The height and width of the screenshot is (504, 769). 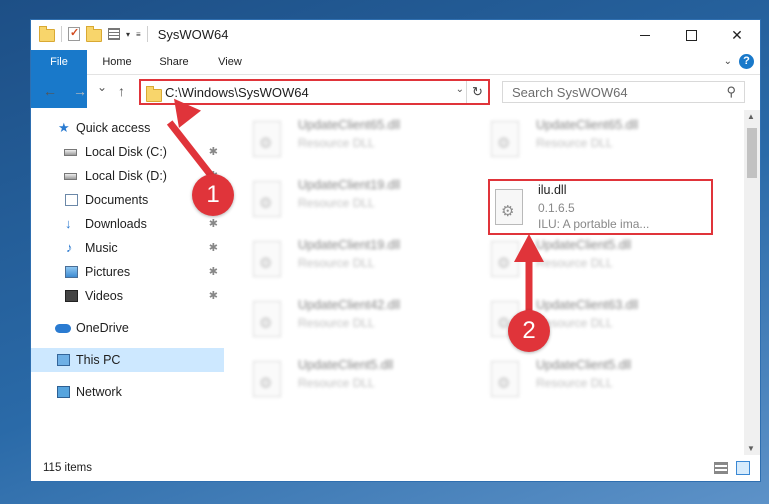 I want to click on minimize-icon, so click(x=645, y=35).